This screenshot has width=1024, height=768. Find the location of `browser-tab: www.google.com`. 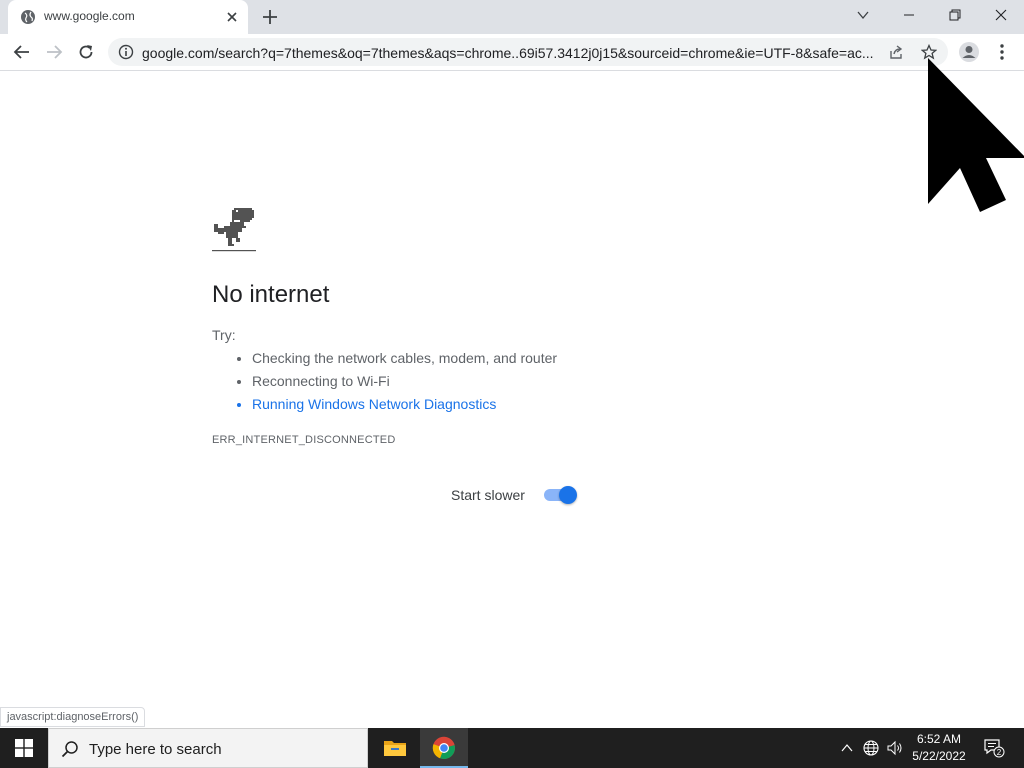

browser-tab: www.google.com is located at coordinates (128, 17).